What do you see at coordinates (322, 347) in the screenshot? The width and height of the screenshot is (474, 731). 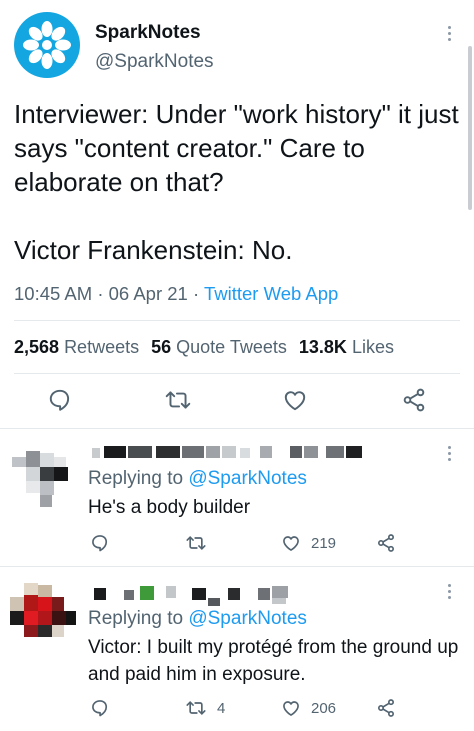 I see `likes-count: 13.8K` at bounding box center [322, 347].